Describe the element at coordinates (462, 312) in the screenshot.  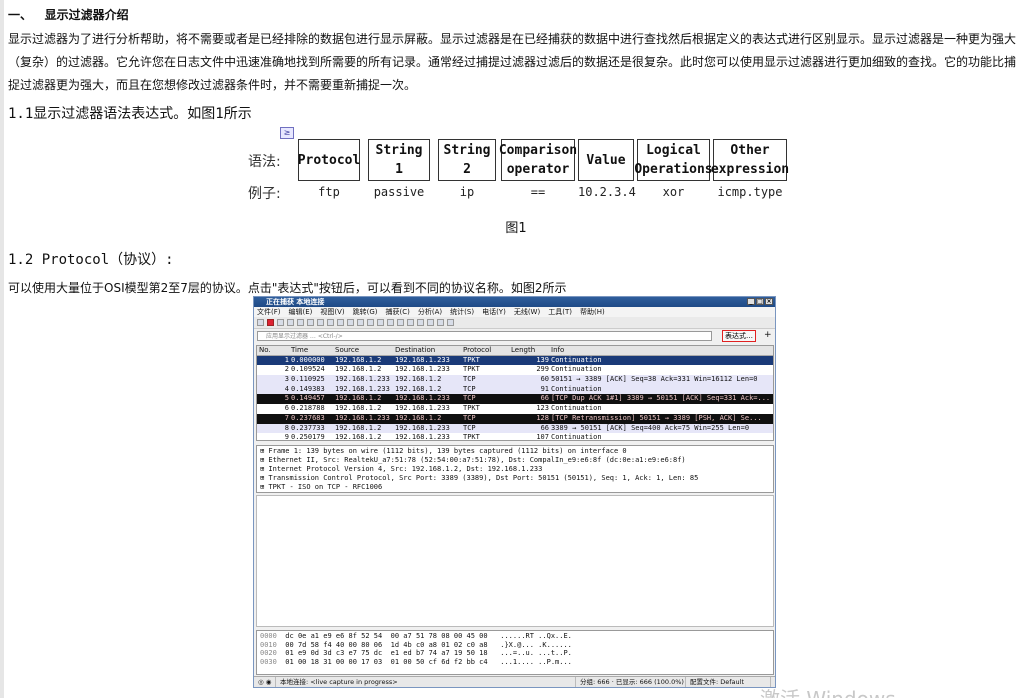
I see `menu-item: 统计(S)` at that location.